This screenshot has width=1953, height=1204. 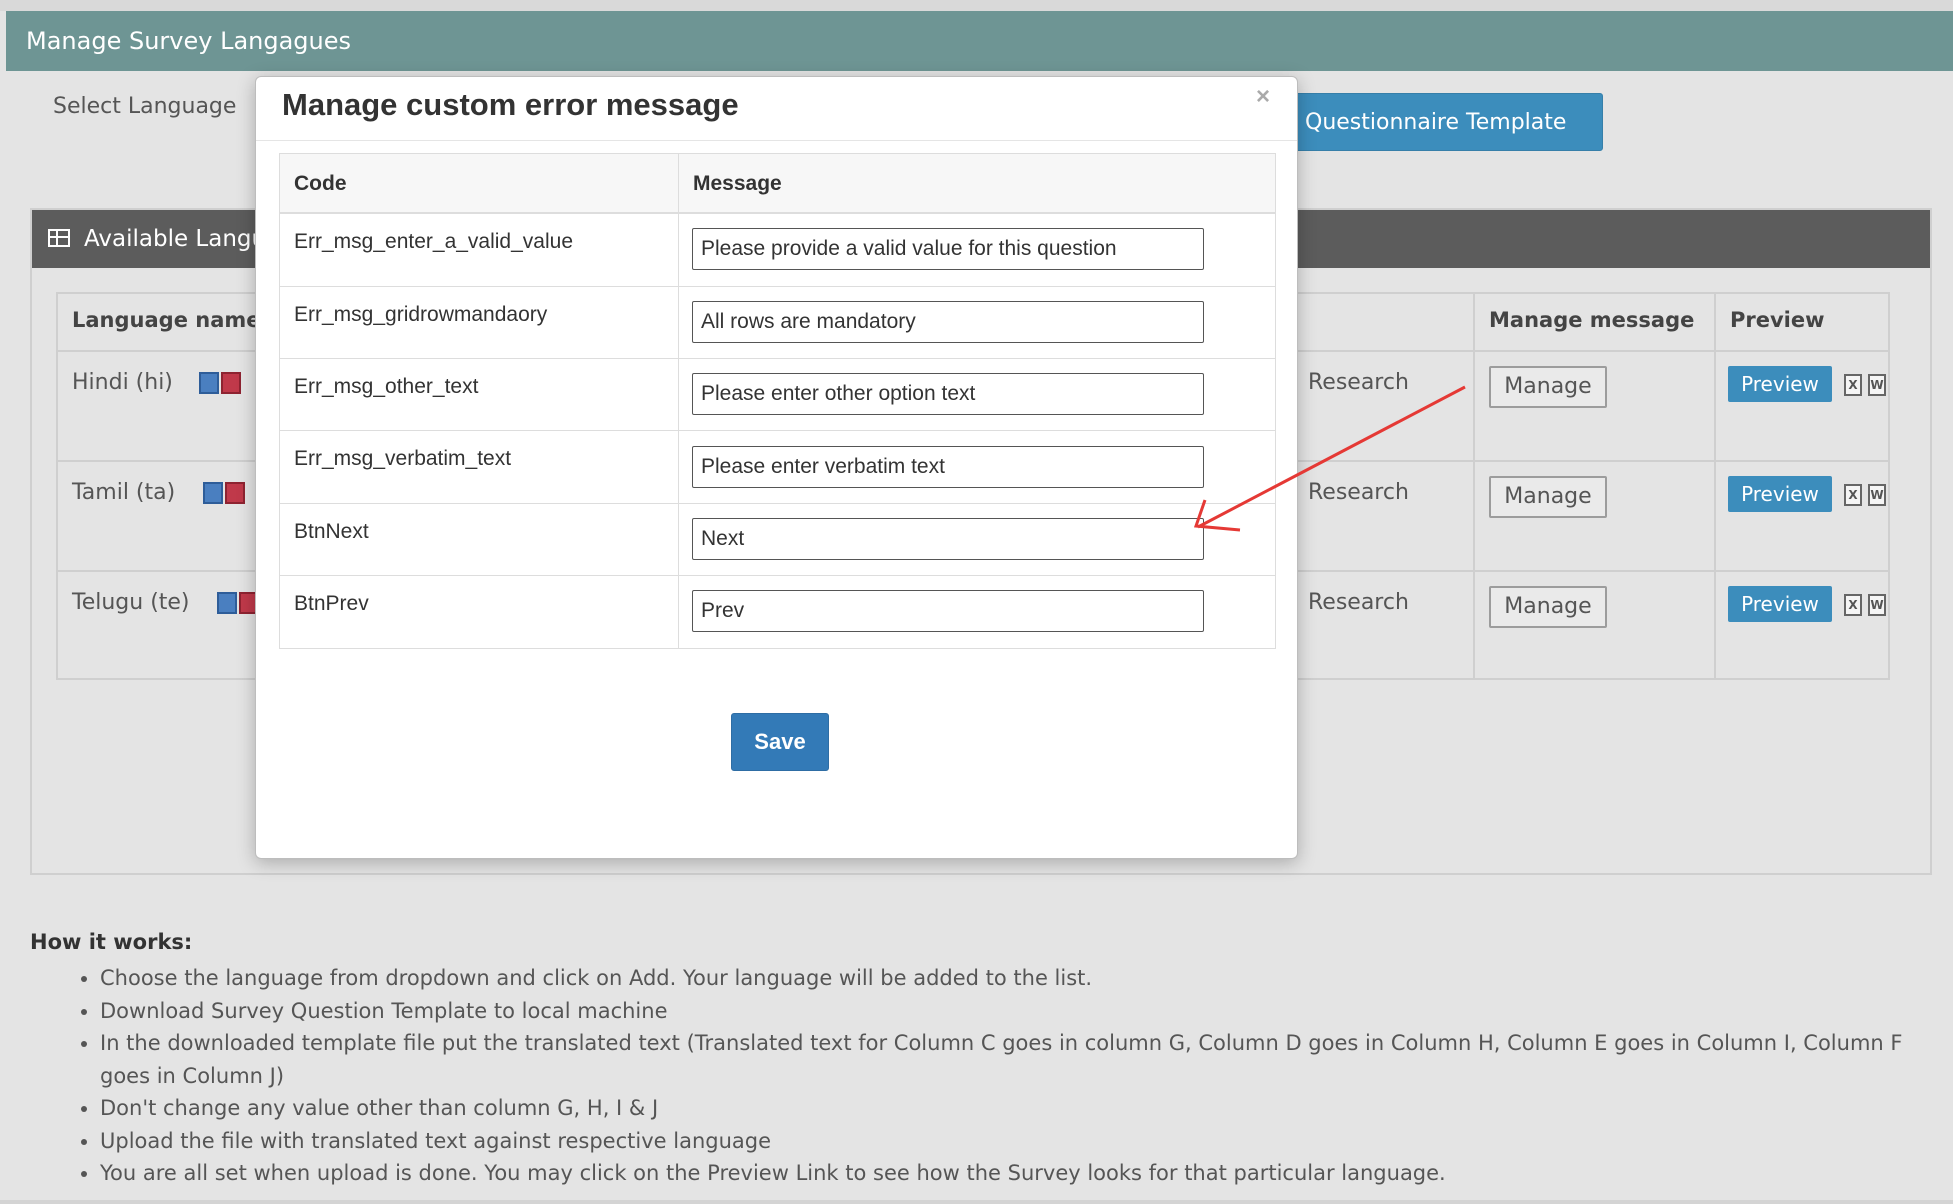 I want to click on save-button: Save, so click(x=780, y=742).